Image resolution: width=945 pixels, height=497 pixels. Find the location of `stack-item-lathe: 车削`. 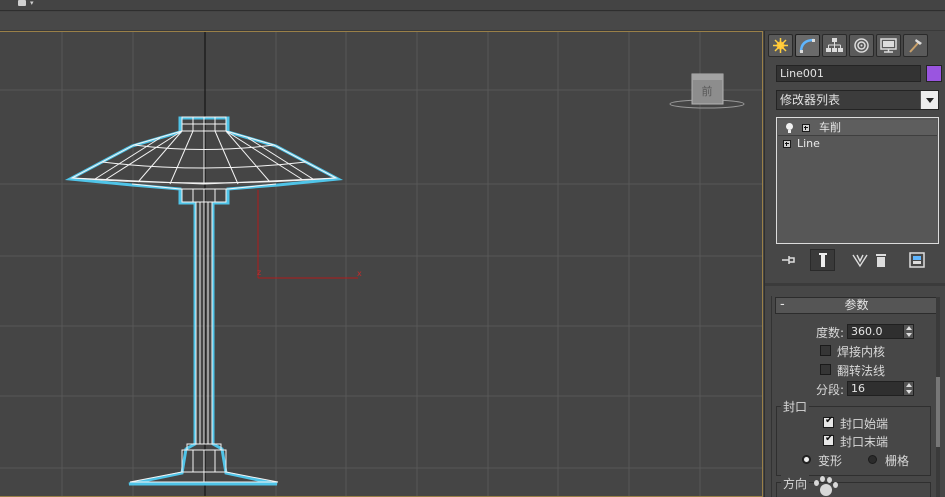

stack-item-lathe: 车削 is located at coordinates (857, 128).